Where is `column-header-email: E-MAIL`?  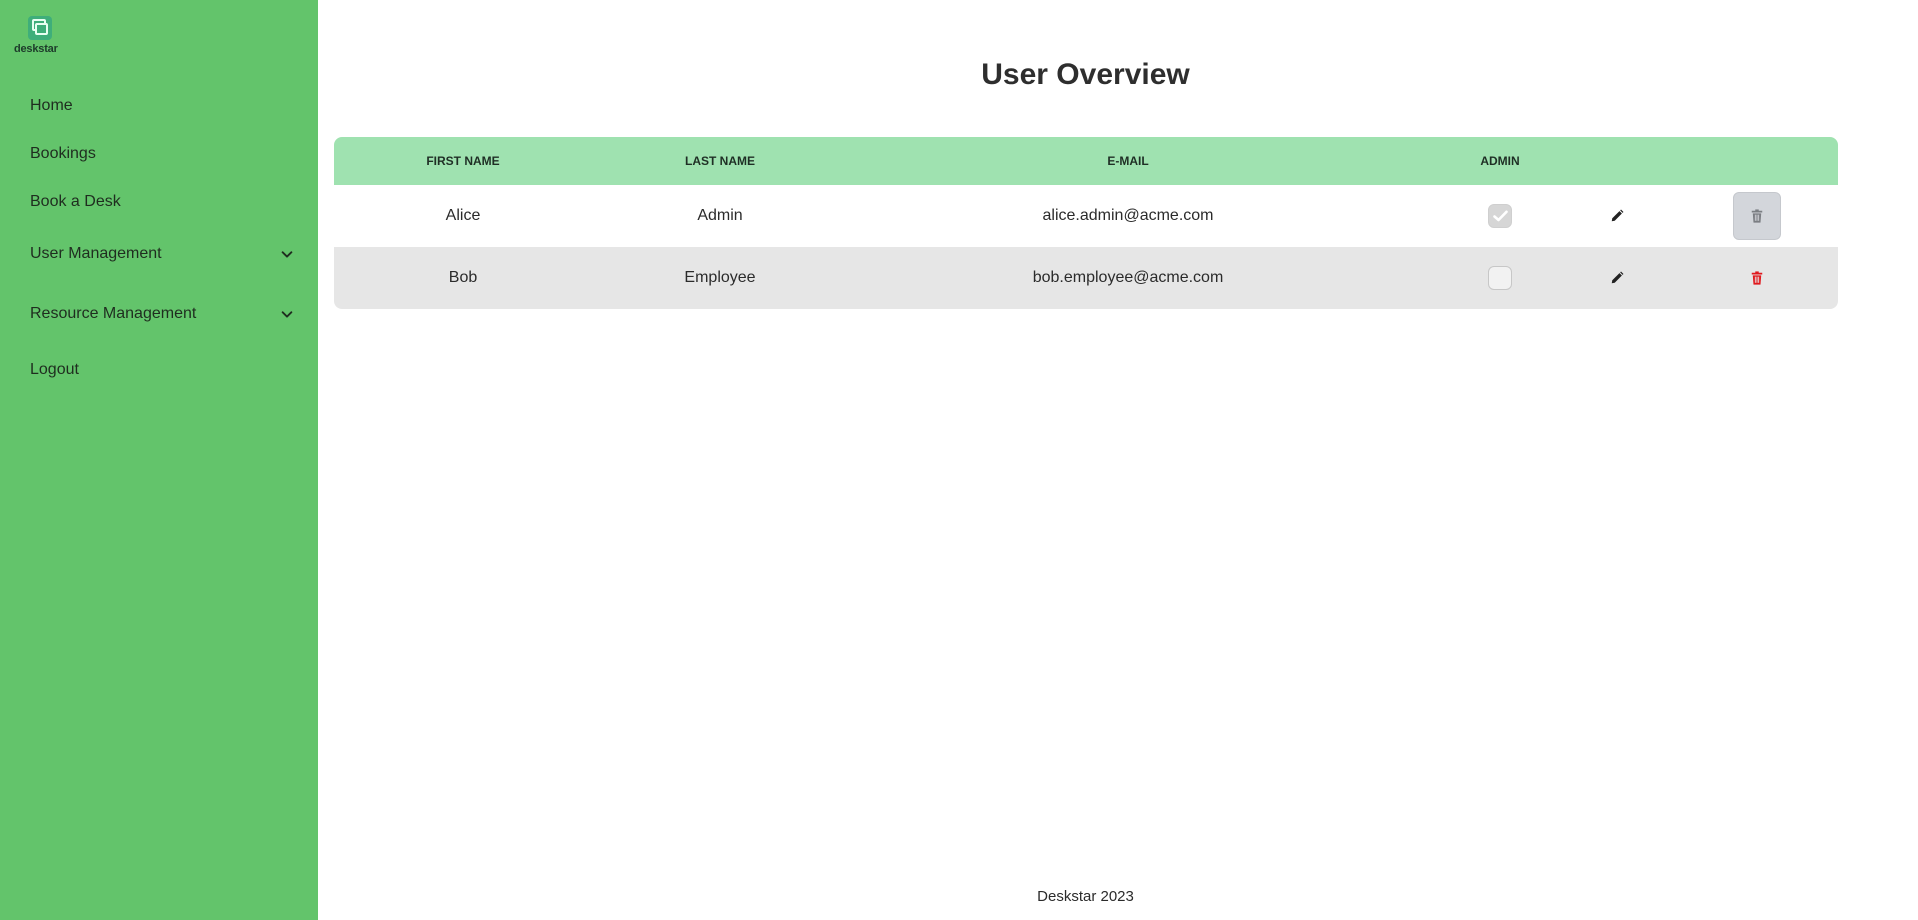 column-header-email: E-MAIL is located at coordinates (1128, 161).